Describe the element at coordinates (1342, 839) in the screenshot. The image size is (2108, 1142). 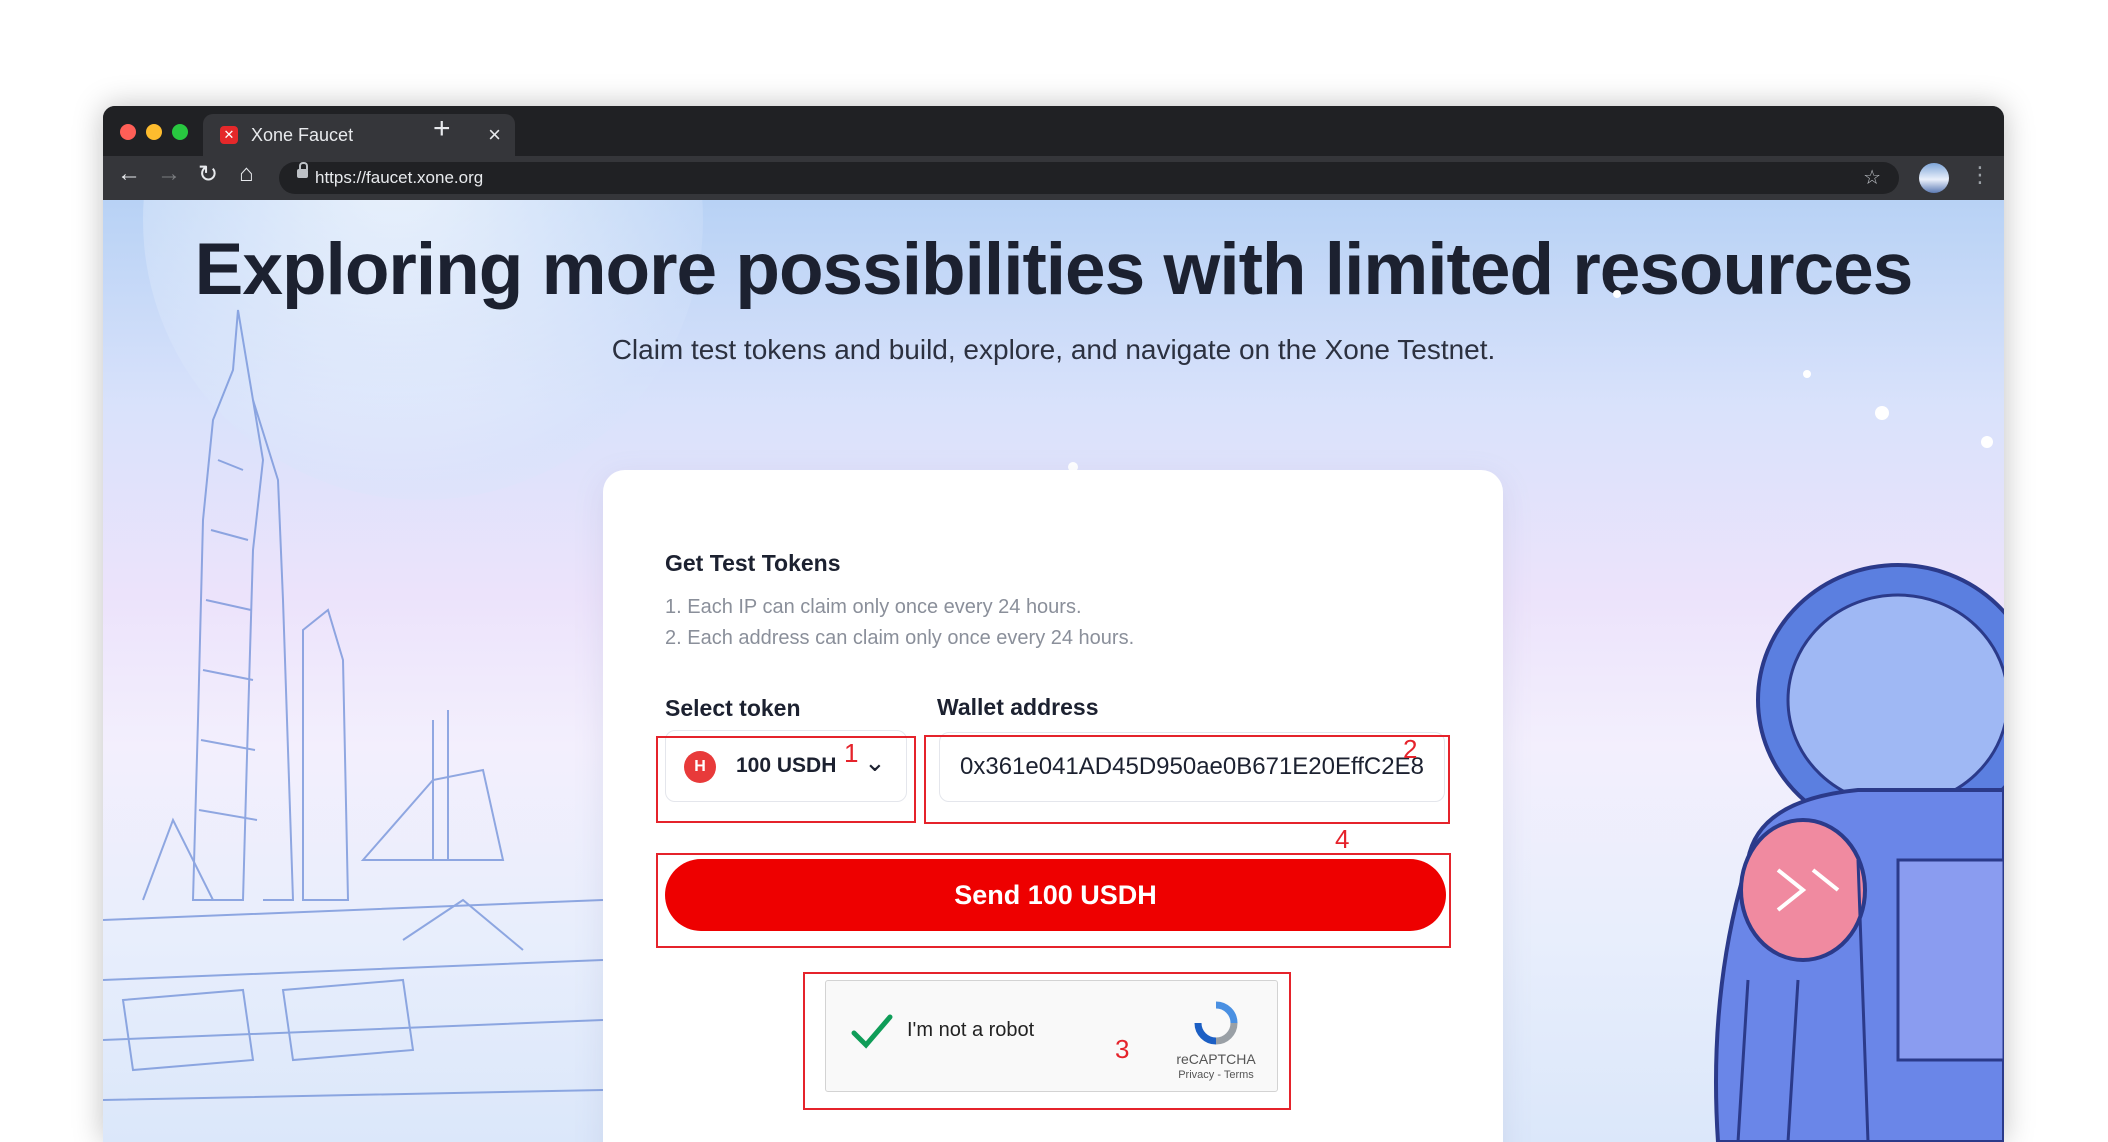
I see `annotation-number-4: 4` at that location.